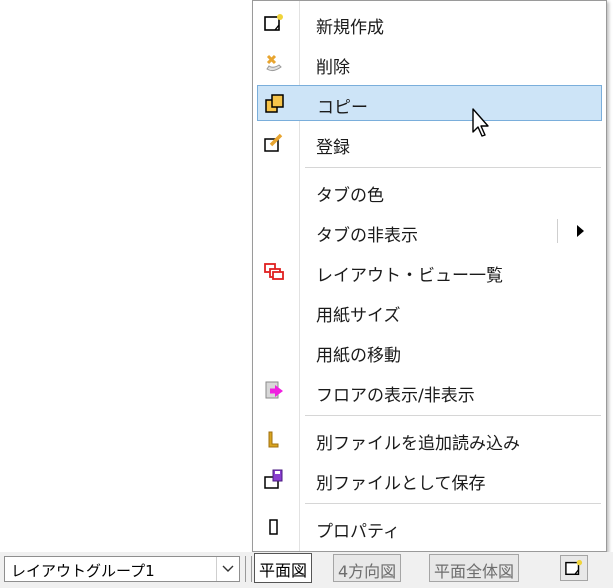 Image resolution: width=613 pixels, height=588 pixels. I want to click on layout-group-dropdown-button, so click(227, 569).